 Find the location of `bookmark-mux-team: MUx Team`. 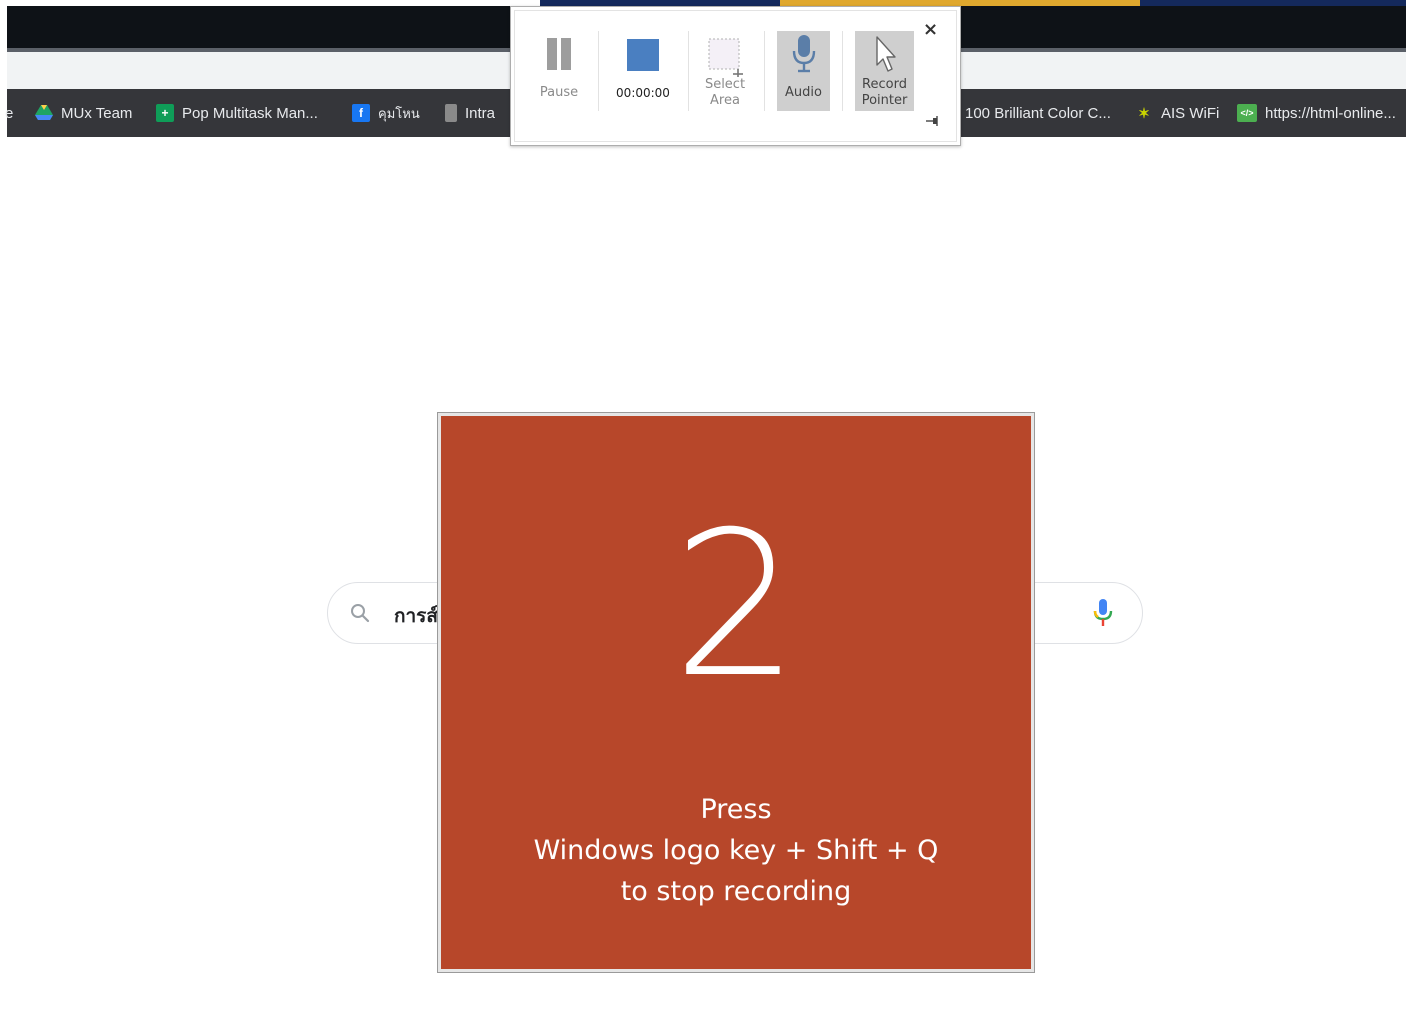

bookmark-mux-team: MUx Team is located at coordinates (83, 113).